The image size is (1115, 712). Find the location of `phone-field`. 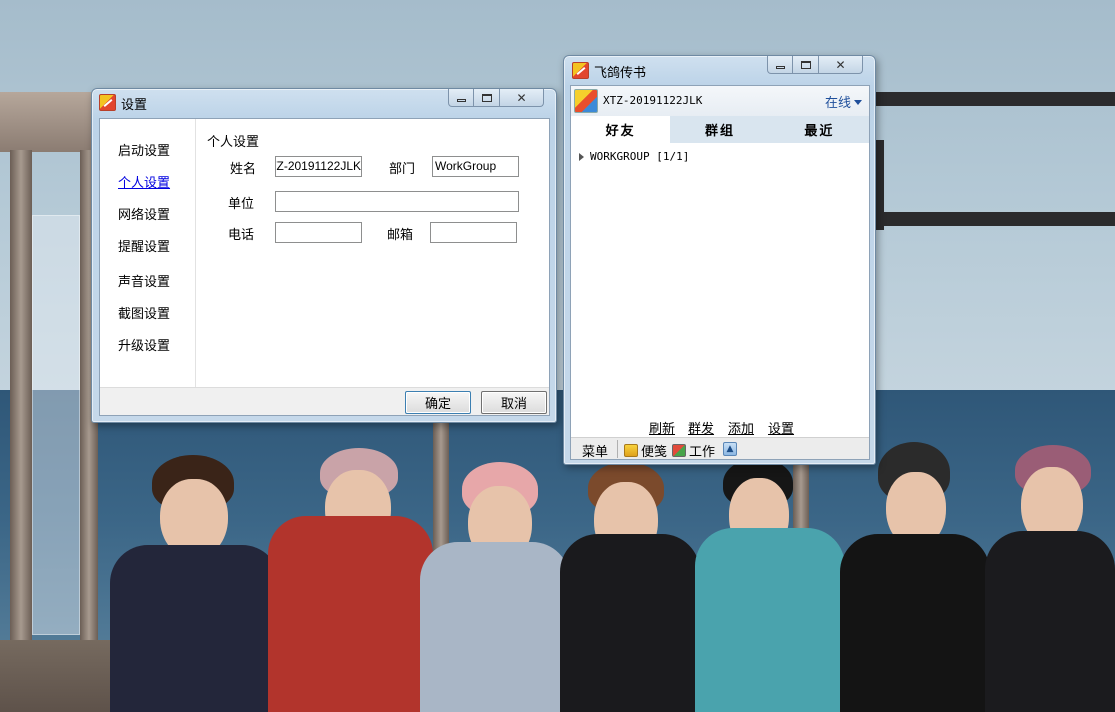

phone-field is located at coordinates (318, 232).